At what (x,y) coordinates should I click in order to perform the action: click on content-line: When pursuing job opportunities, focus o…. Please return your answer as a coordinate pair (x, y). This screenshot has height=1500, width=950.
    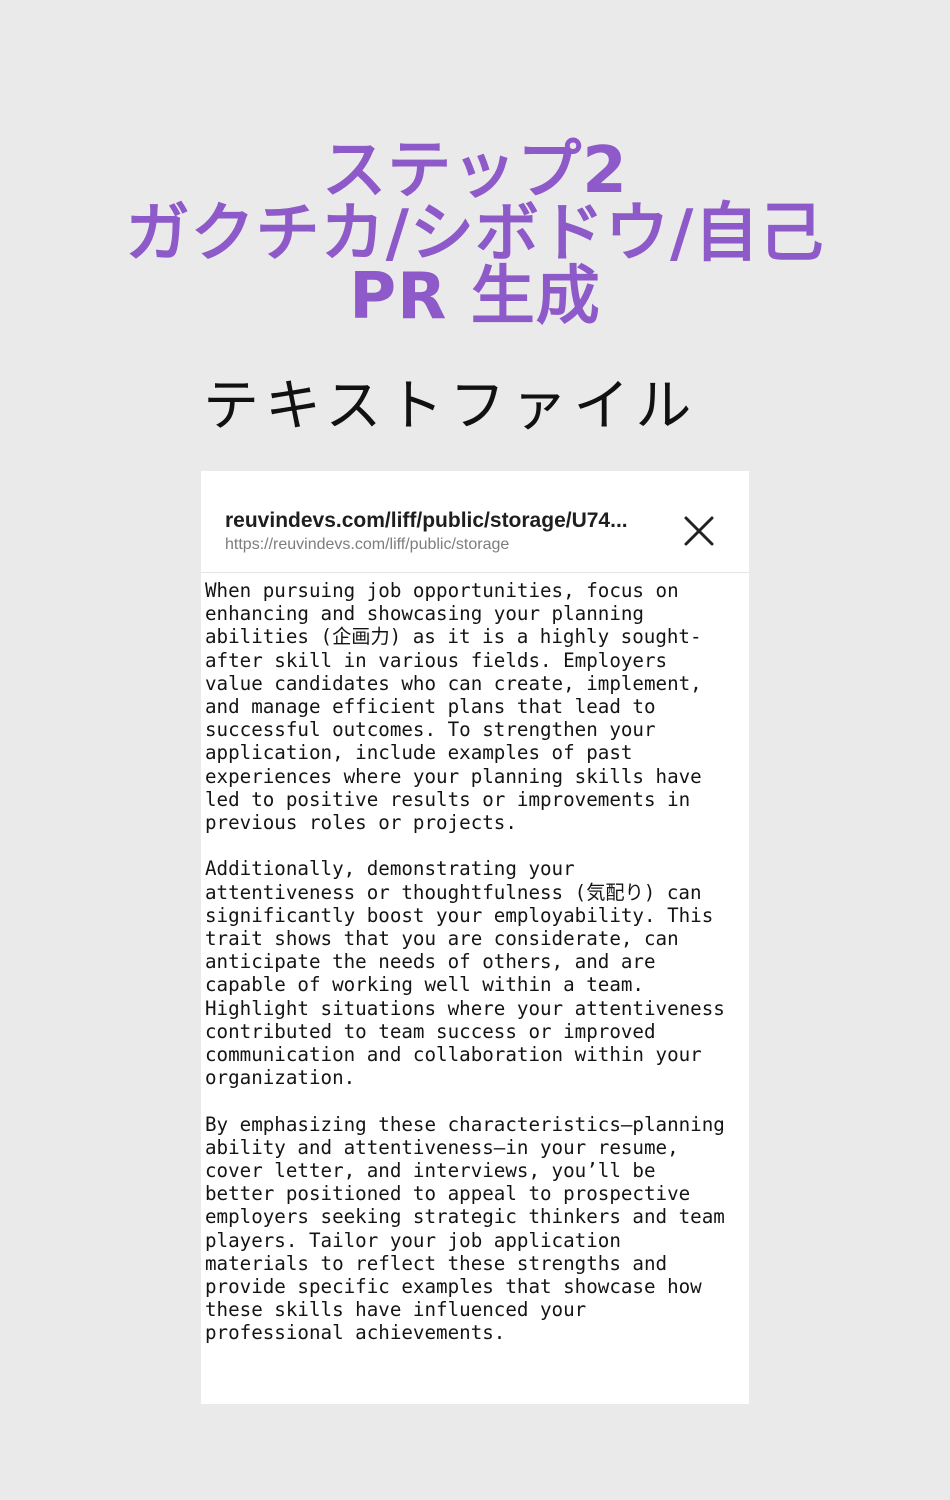
    Looking at the image, I should click on (442, 590).